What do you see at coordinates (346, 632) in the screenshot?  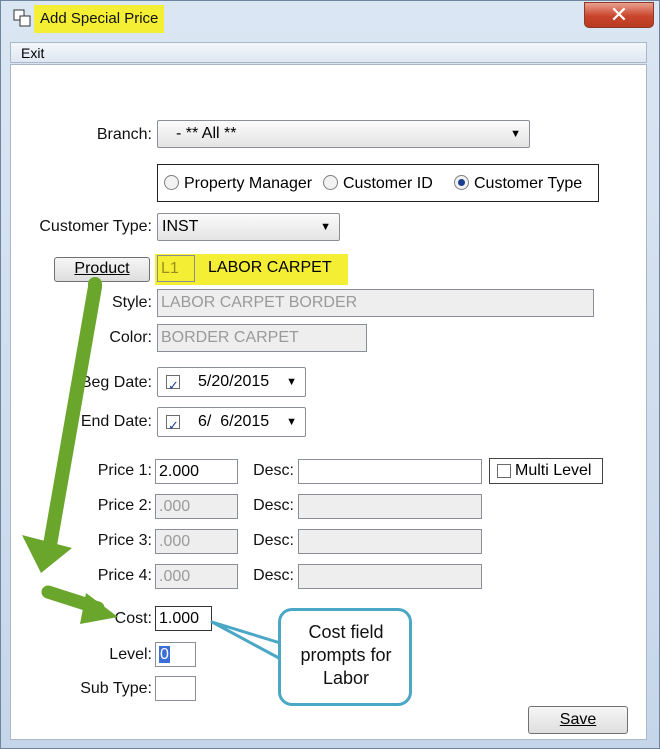 I see `callout-line-1: Cost field` at bounding box center [346, 632].